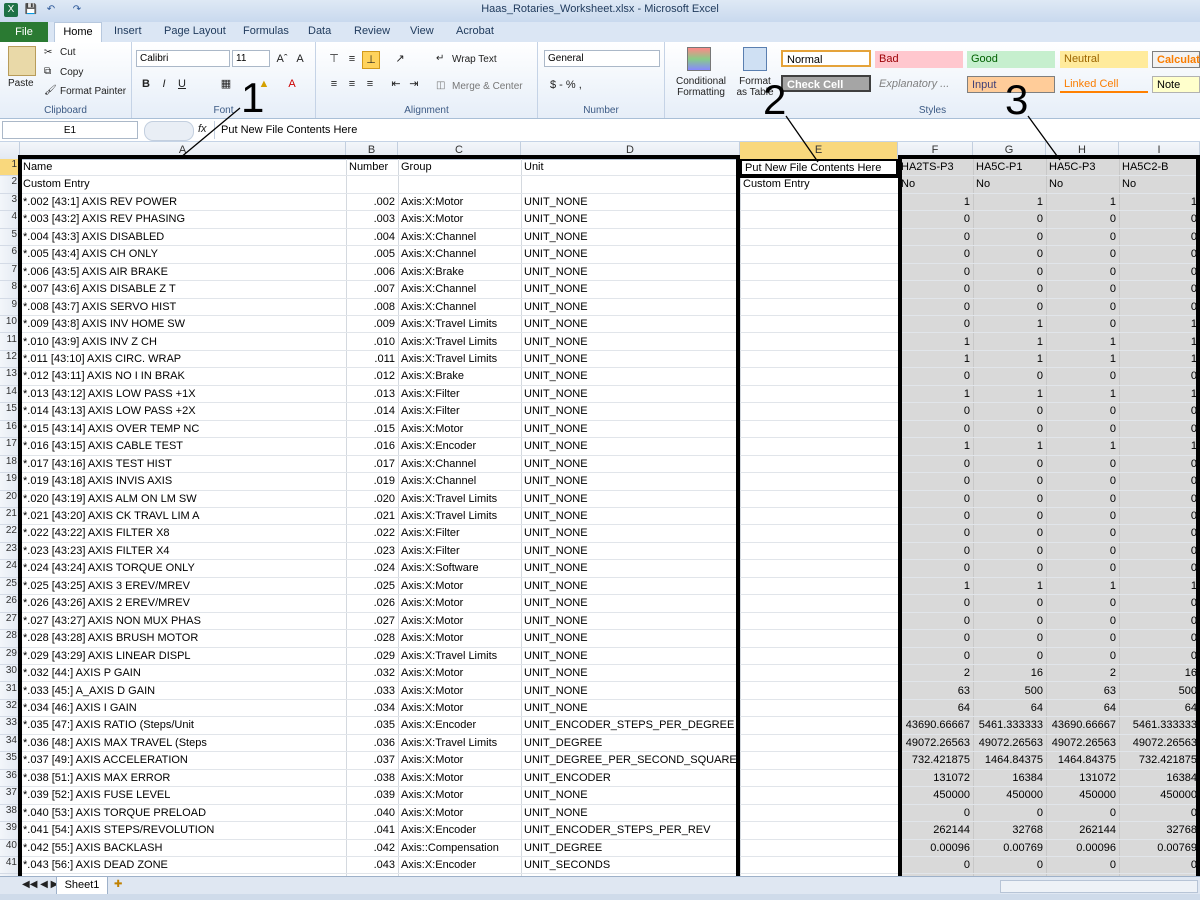  What do you see at coordinates (459, 481) in the screenshot?
I see `param-group: Axis:X:Channel` at bounding box center [459, 481].